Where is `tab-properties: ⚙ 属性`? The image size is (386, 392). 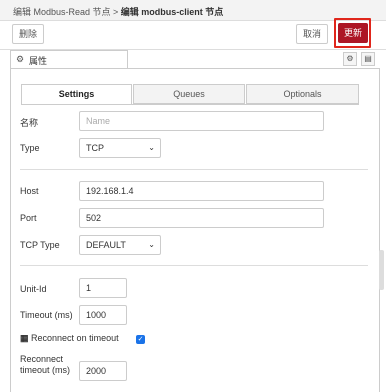 tab-properties: ⚙ 属性 is located at coordinates (69, 59).